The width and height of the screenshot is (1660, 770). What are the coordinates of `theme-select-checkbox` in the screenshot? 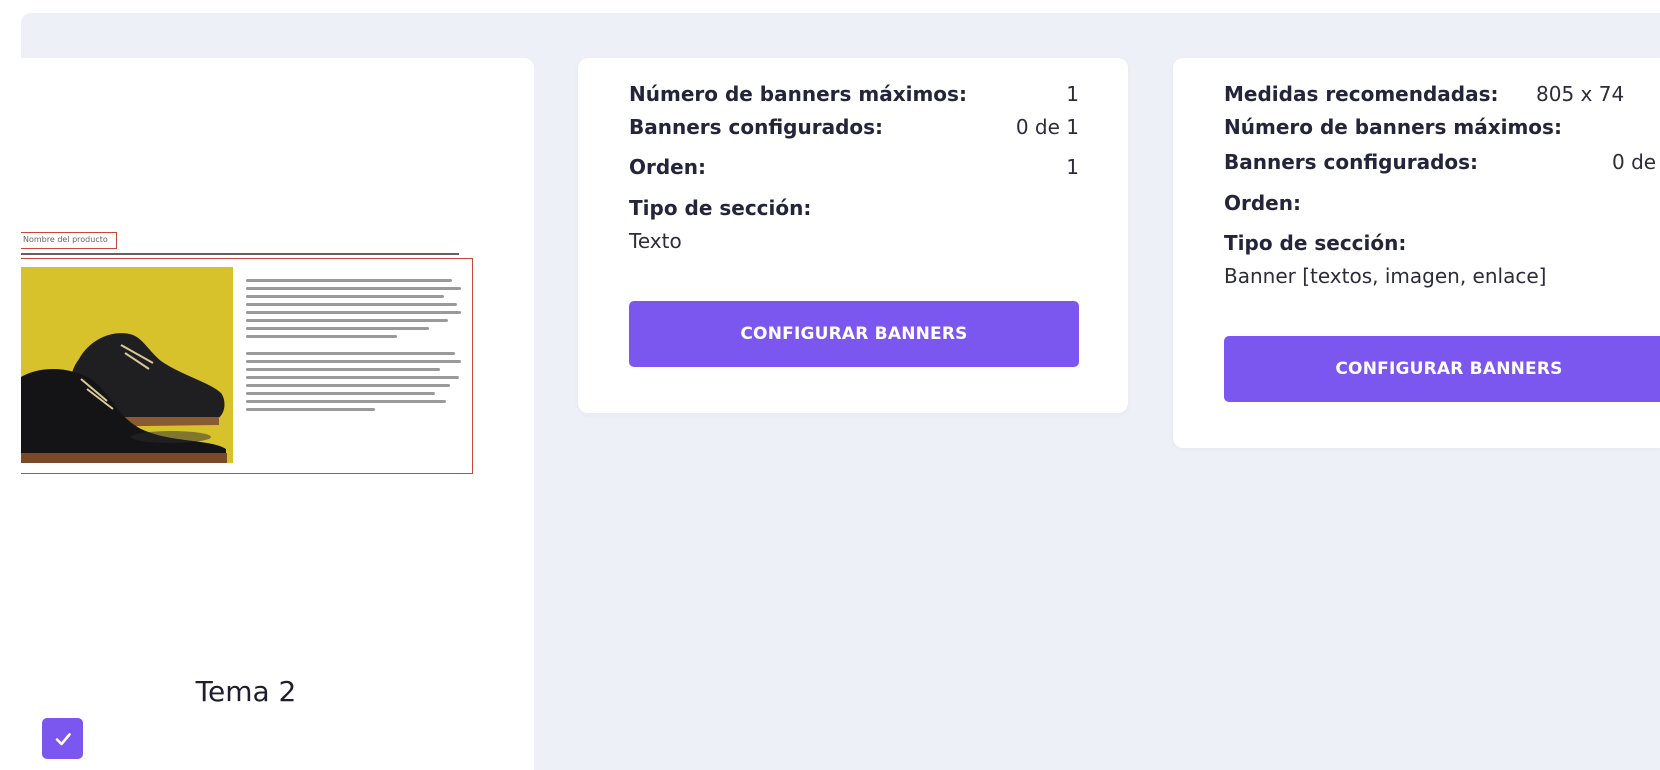 It's located at (62, 738).